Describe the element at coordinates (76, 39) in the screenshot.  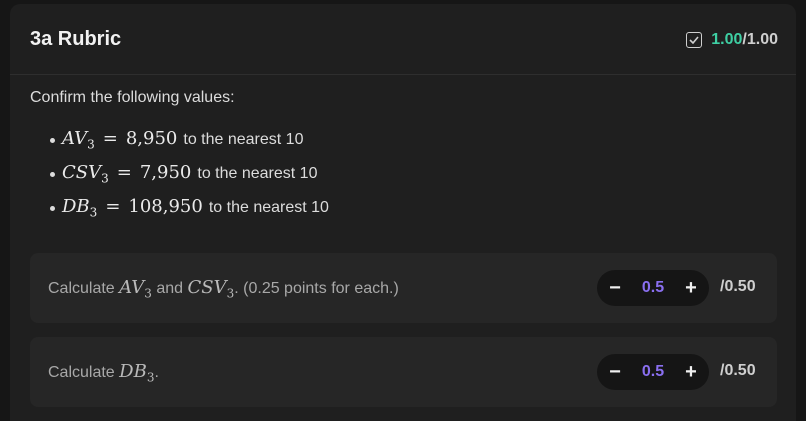
I see `rubric-title: 3a Rubric` at that location.